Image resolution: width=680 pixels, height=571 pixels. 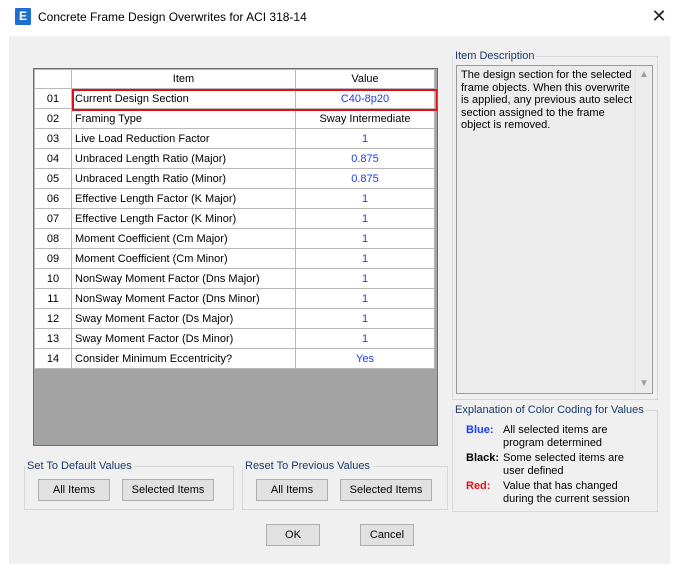 I want to click on table-row: 09 Moment Coefficient (Cm Minor) 1, so click(x=234, y=258).